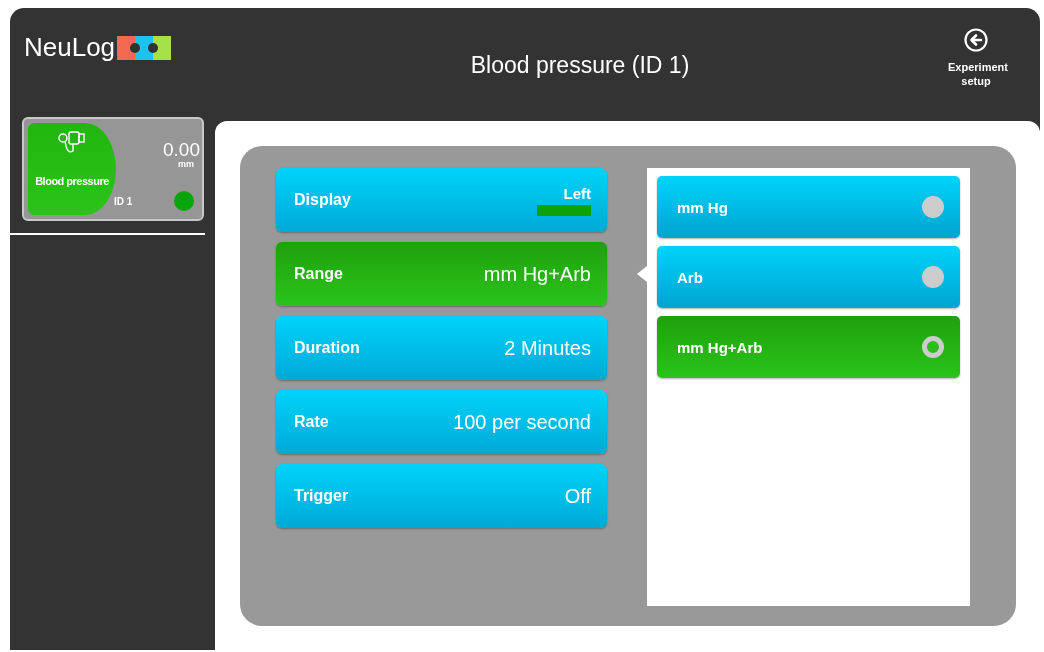  Describe the element at coordinates (181, 150) in the screenshot. I see `sensor-reading: 0.00` at that location.